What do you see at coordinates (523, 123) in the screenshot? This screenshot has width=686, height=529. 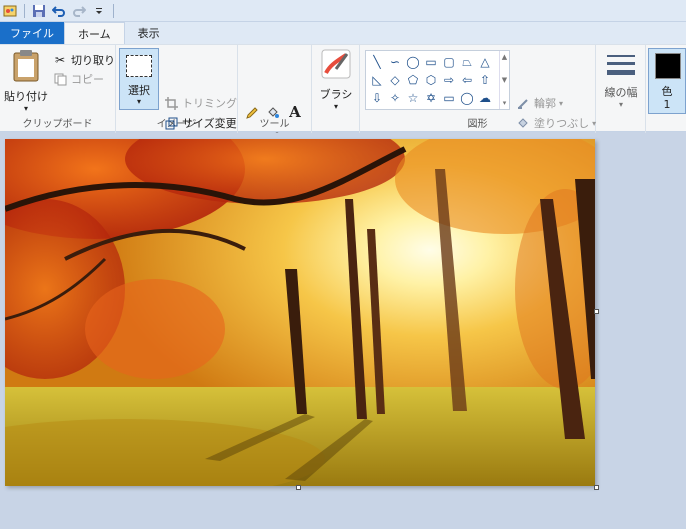 I see `fill-icon` at bounding box center [523, 123].